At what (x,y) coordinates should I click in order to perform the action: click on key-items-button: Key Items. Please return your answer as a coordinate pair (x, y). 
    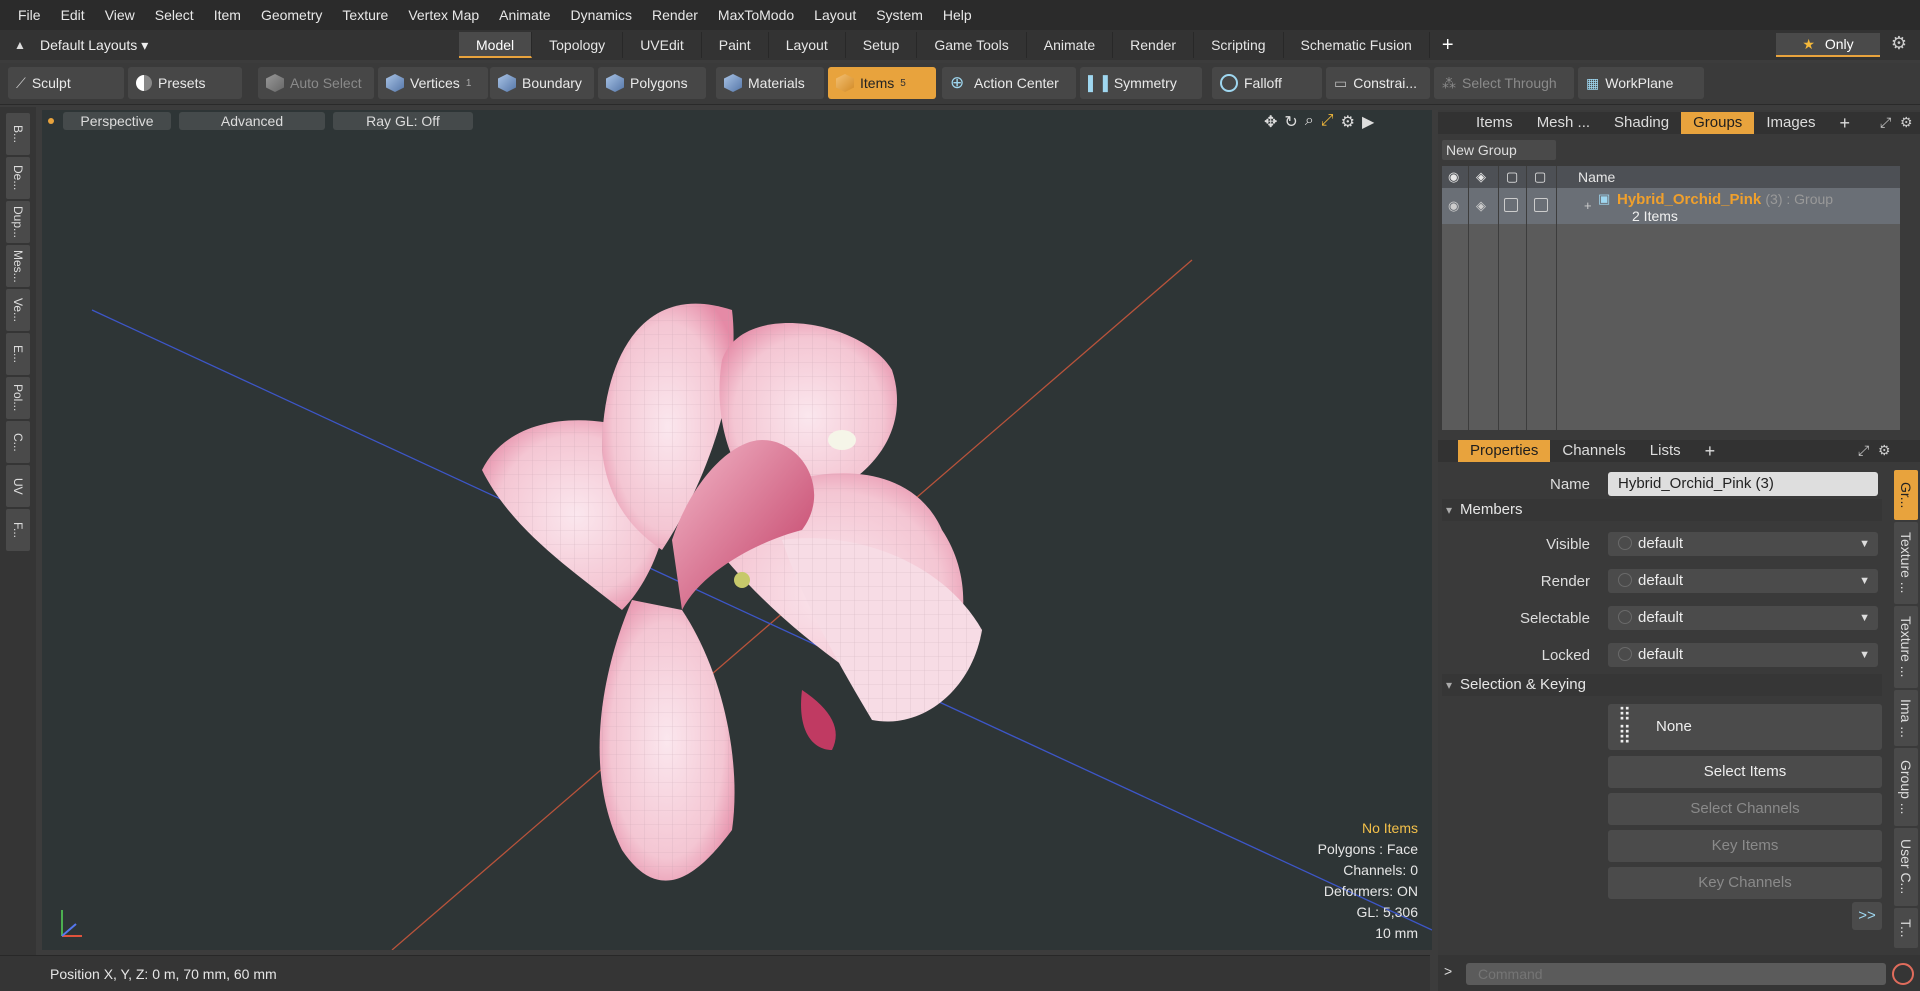
    Looking at the image, I should click on (1745, 846).